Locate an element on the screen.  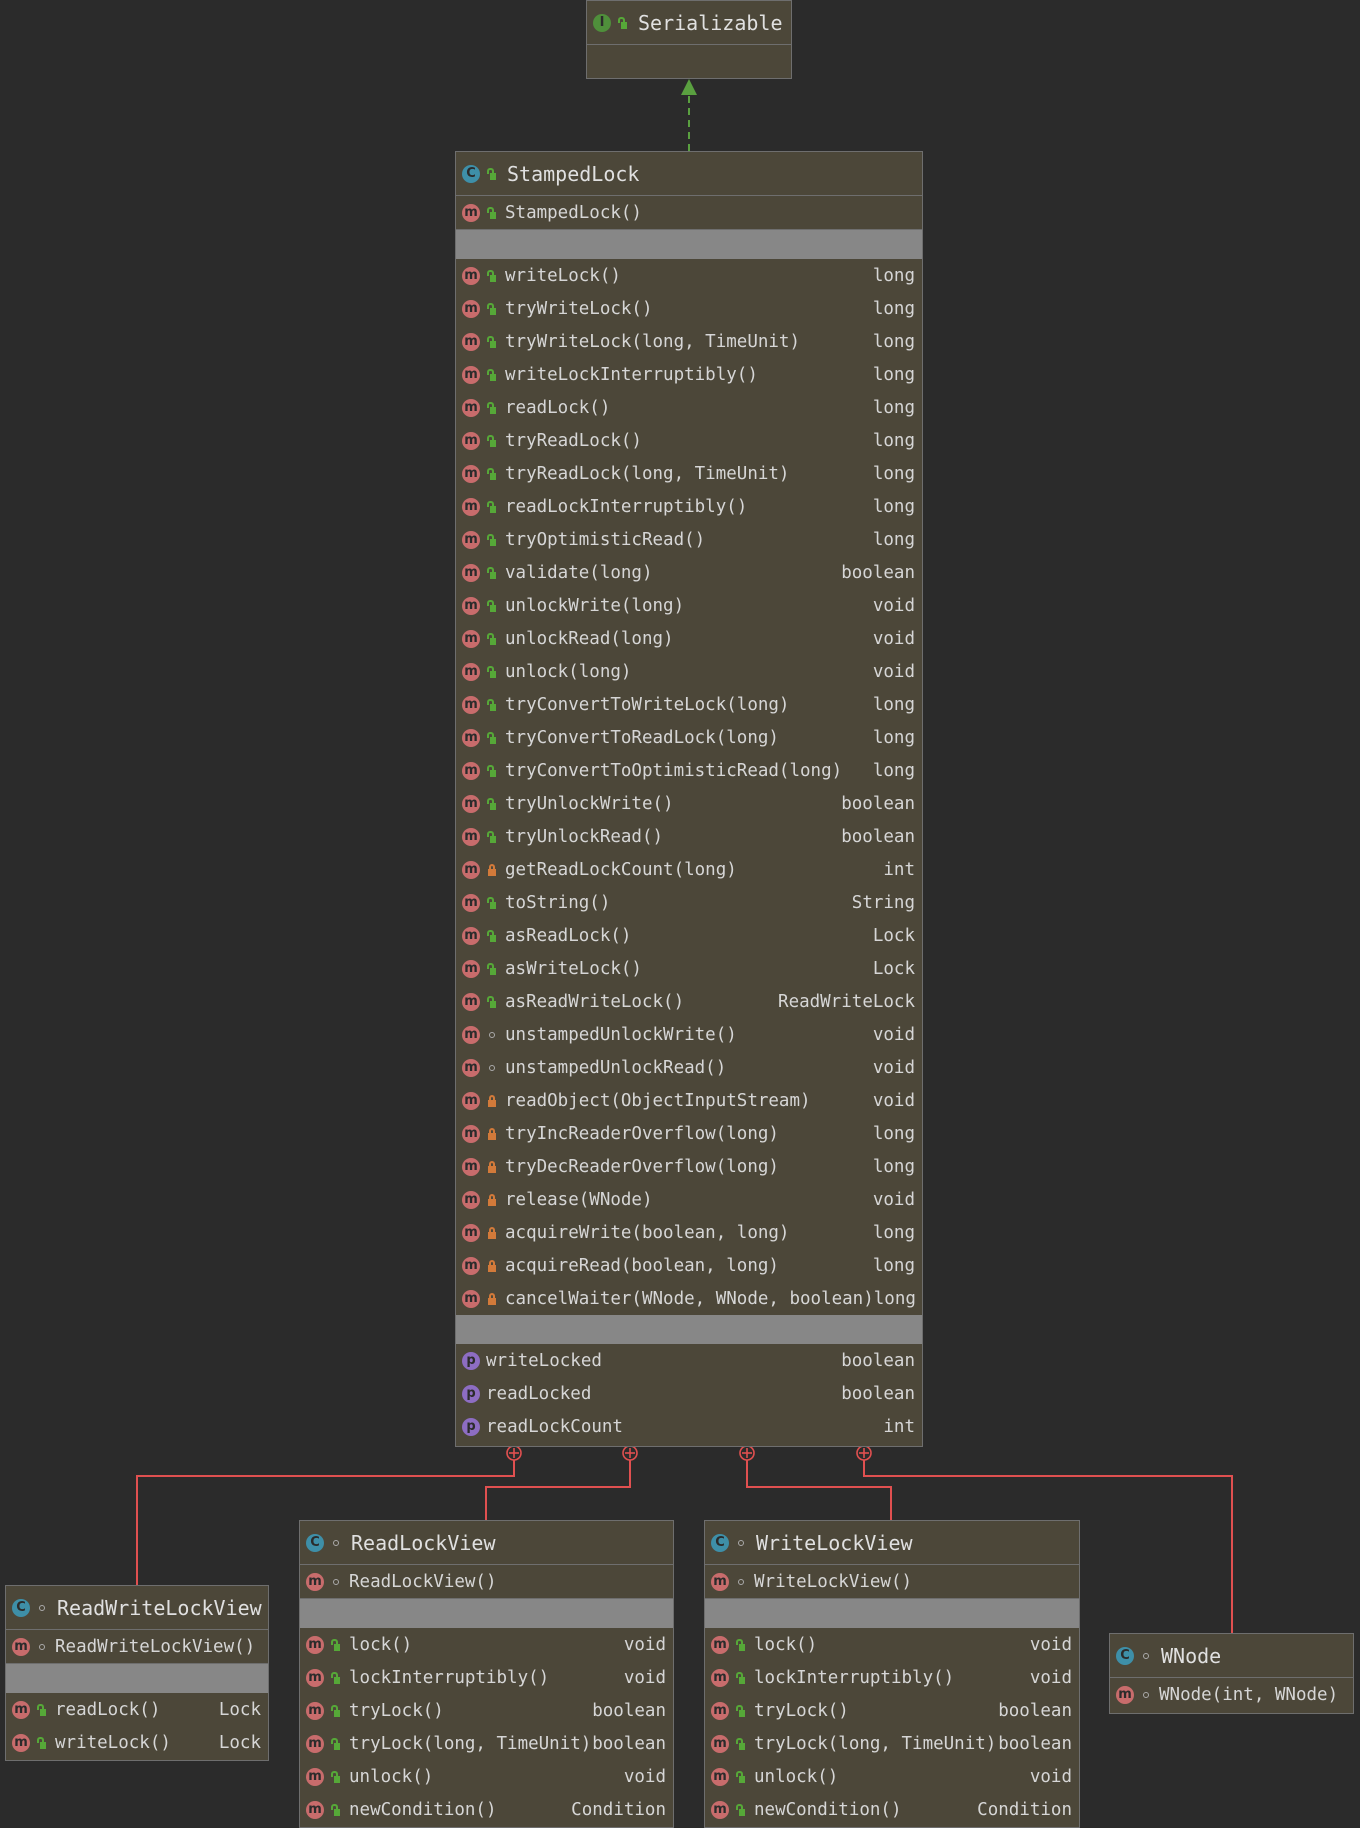
method-row: m asReadWriteLock() ReadWriteLock is located at coordinates (689, 1001).